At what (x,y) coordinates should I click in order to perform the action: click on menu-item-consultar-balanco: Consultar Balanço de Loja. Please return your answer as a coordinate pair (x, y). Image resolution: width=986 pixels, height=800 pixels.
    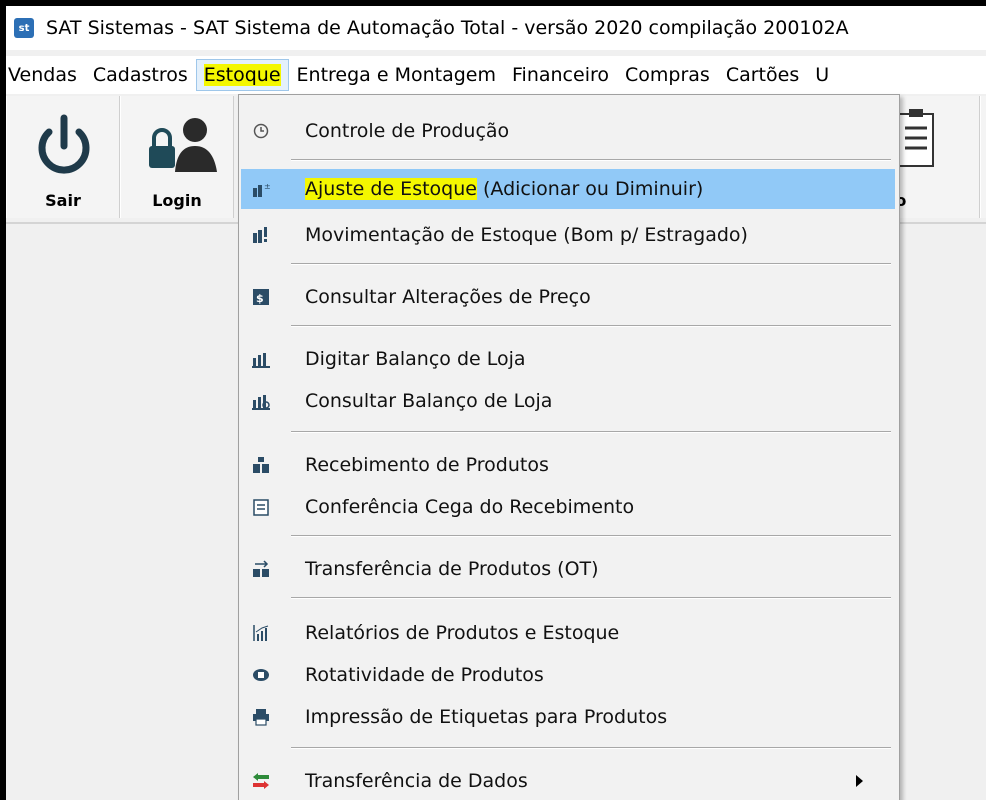
    Looking at the image, I should click on (568, 401).